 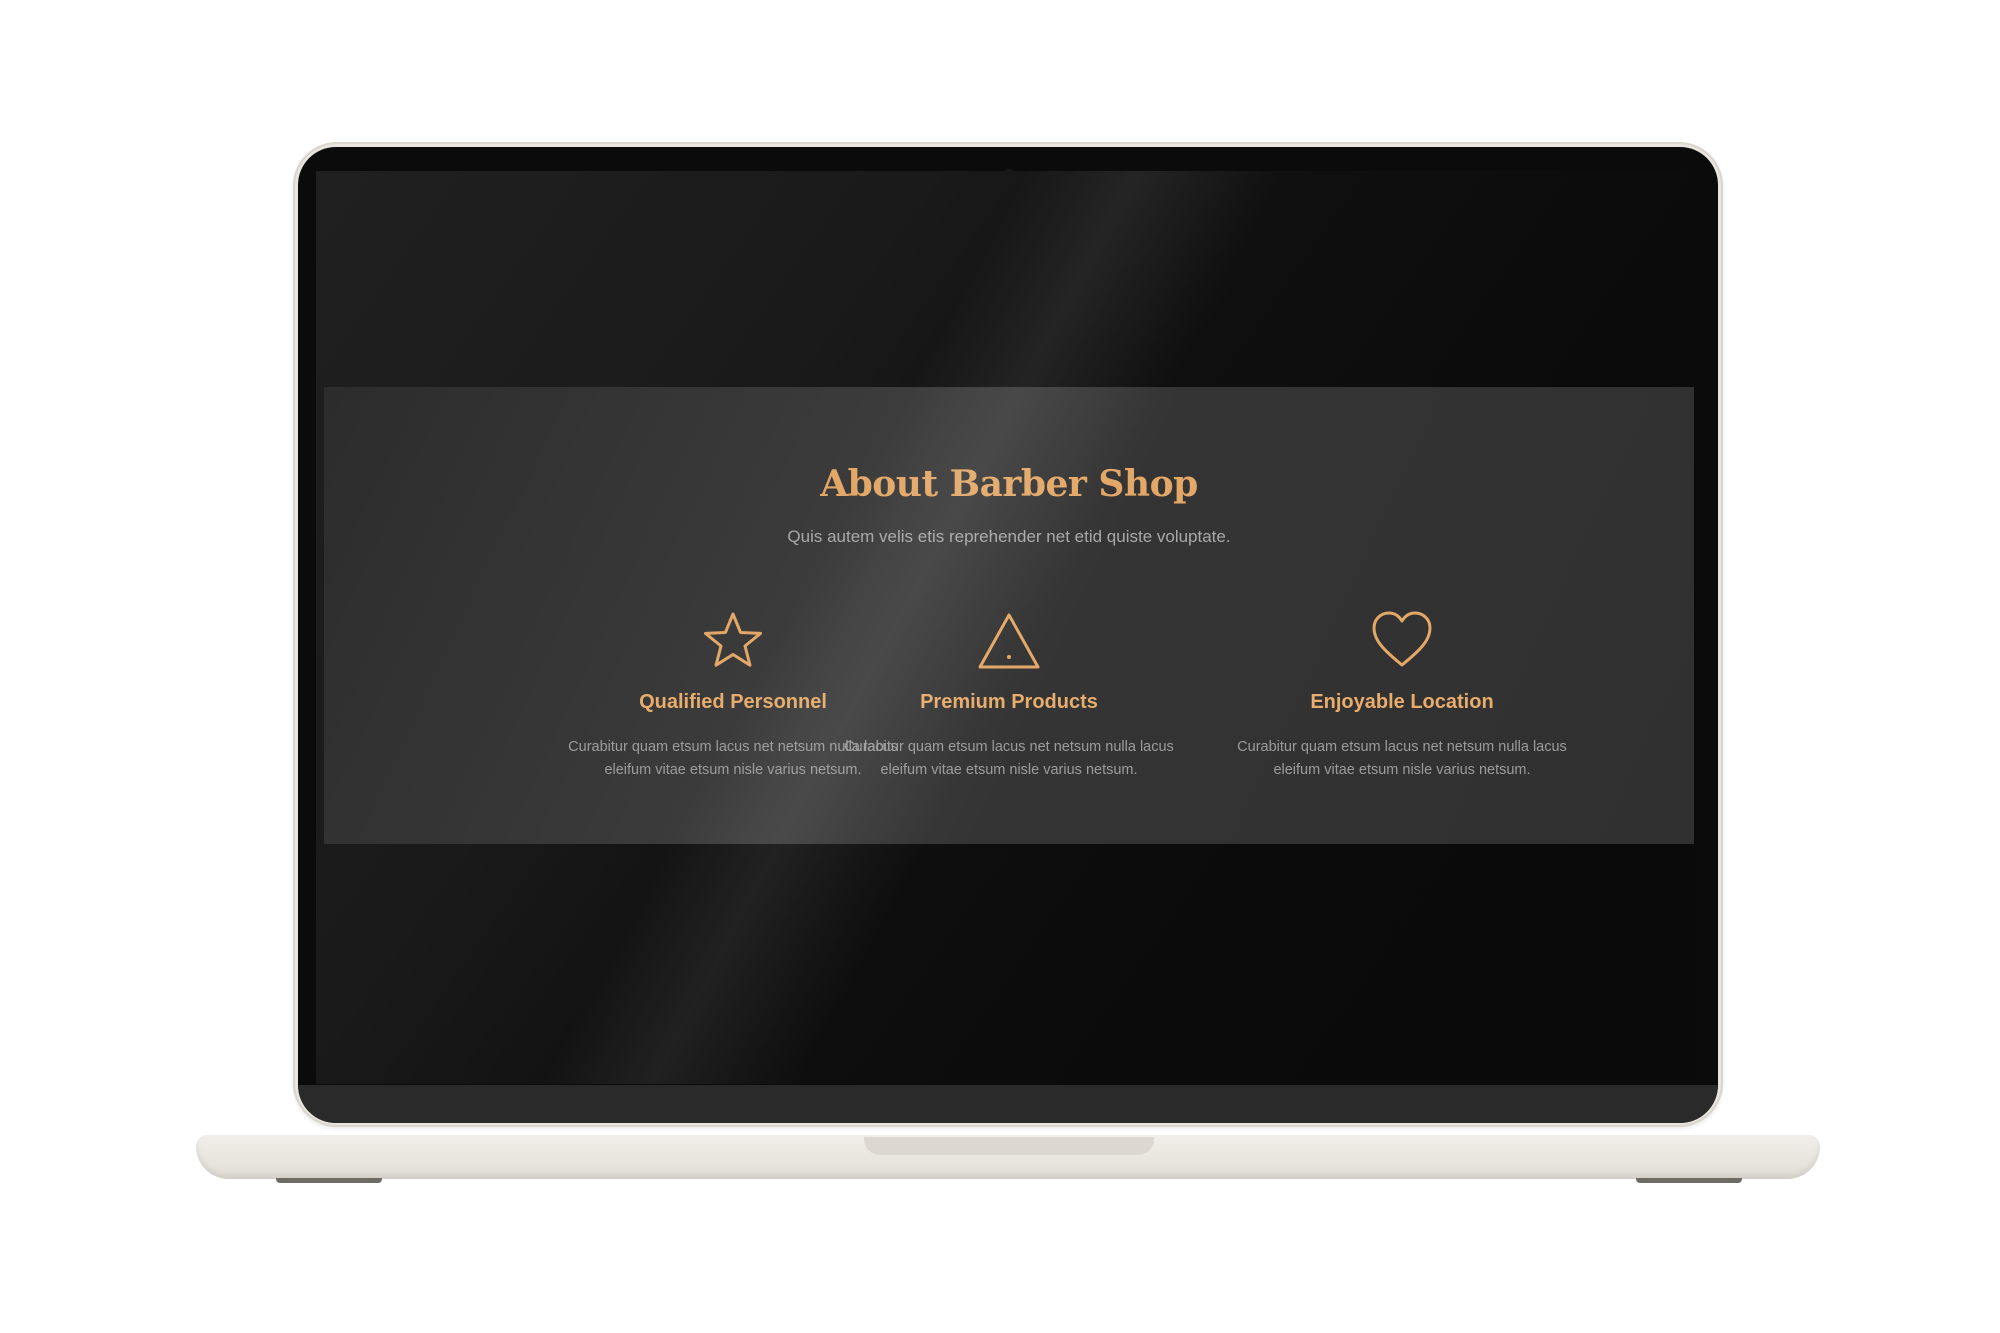 What do you see at coordinates (1689, 1180) in the screenshot?
I see `laptop-foot-right` at bounding box center [1689, 1180].